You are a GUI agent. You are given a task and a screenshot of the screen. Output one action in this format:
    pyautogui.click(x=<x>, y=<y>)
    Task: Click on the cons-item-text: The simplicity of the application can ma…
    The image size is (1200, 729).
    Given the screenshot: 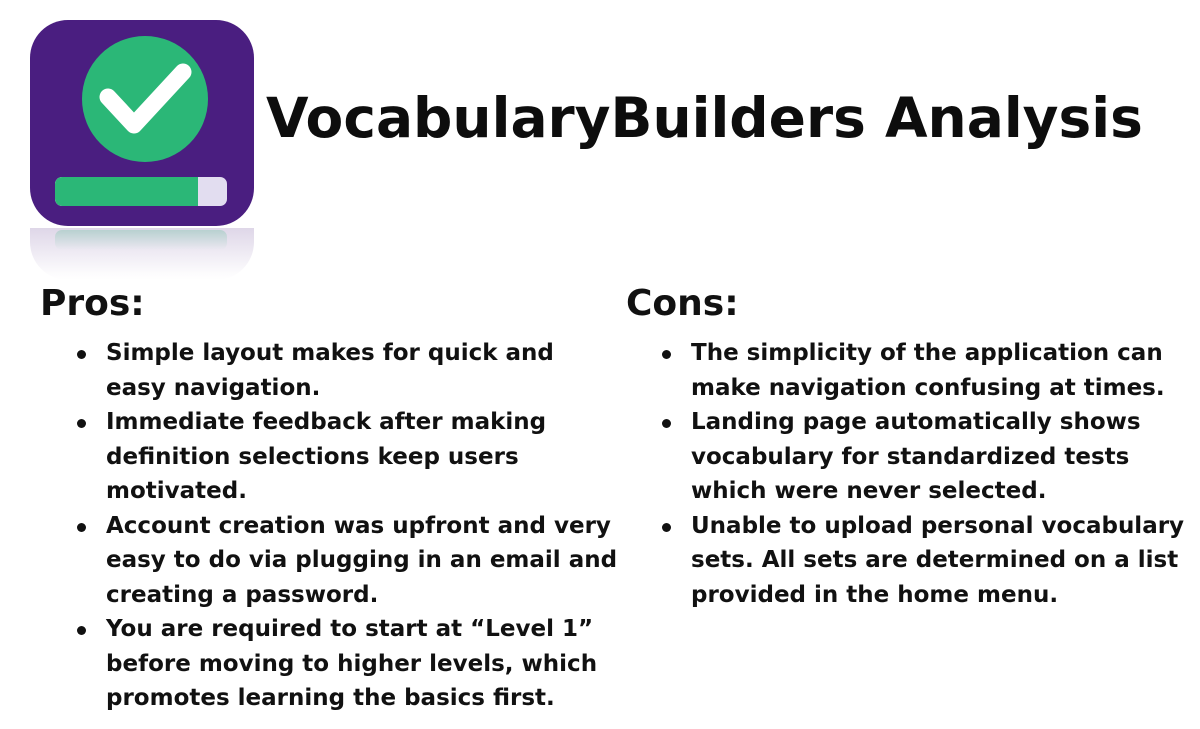 What is the action you would take?
    pyautogui.click(x=928, y=370)
    